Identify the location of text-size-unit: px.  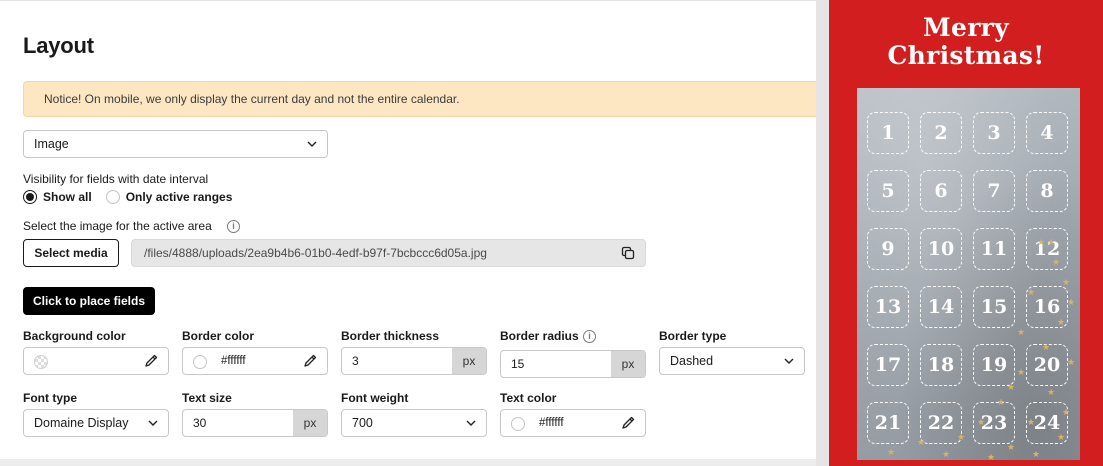
(310, 423).